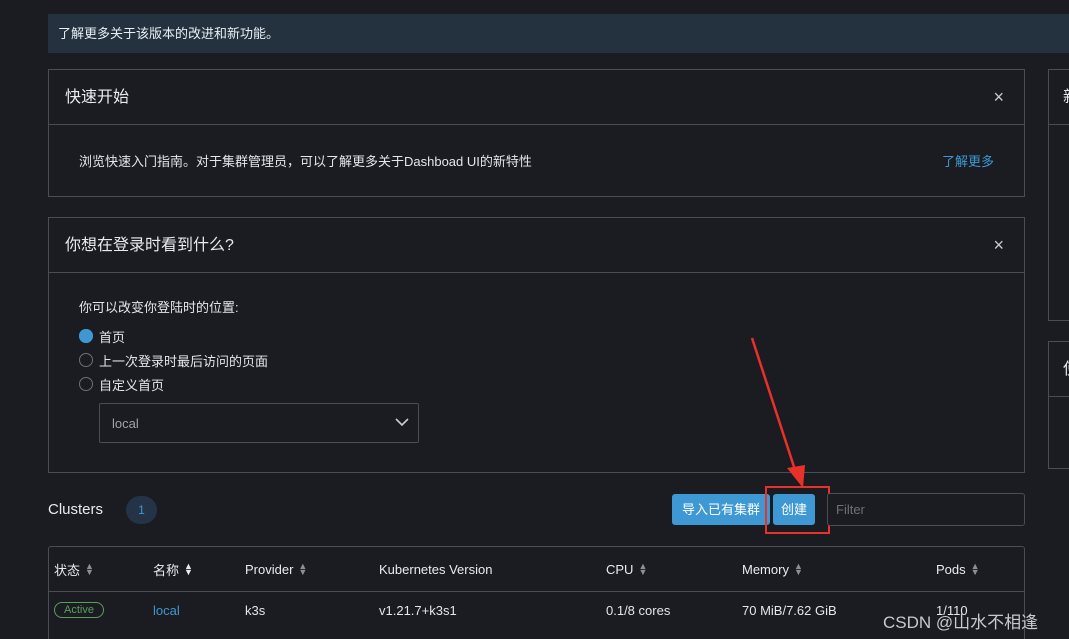 The width and height of the screenshot is (1069, 639). What do you see at coordinates (305, 161) in the screenshot?
I see `quick-start-text: 浏览快速入门指南。对于集群管理员，可以了解更多关于Dashboad UI的新特性` at bounding box center [305, 161].